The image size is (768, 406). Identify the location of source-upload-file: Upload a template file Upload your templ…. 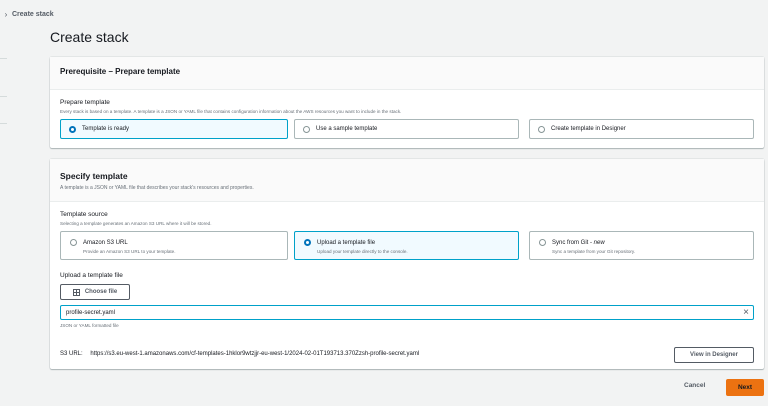
(406, 245).